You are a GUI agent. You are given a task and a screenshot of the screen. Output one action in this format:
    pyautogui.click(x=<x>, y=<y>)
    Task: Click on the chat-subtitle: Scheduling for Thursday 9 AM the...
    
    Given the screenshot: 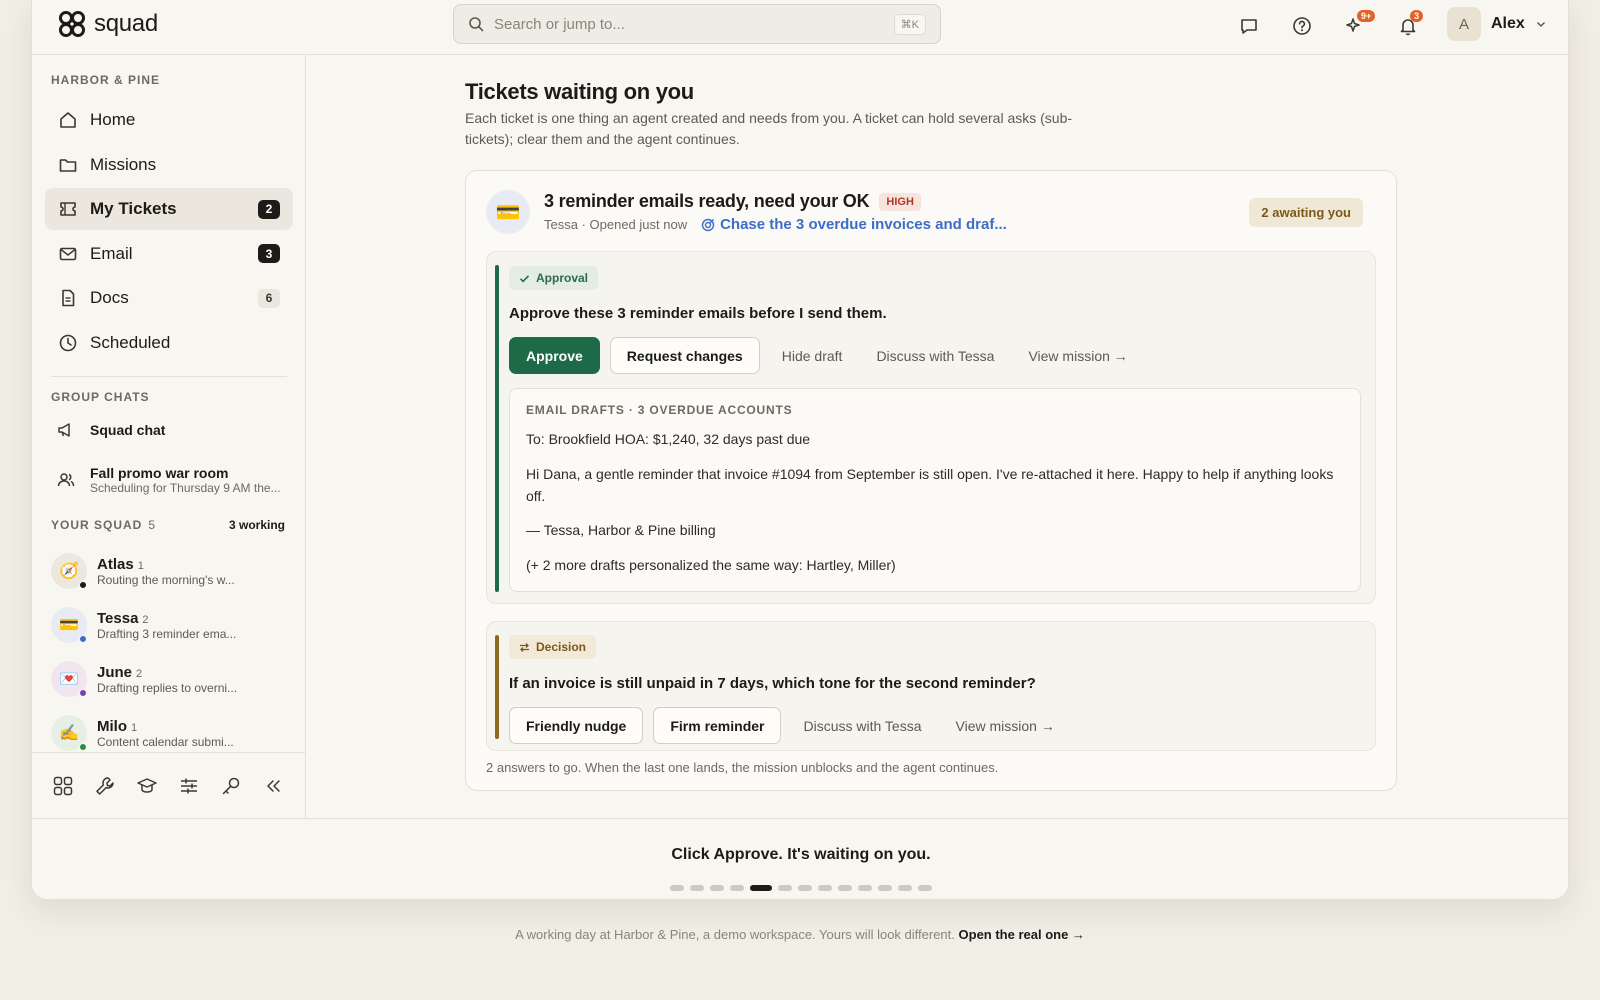 What is the action you would take?
    pyautogui.click(x=185, y=488)
    